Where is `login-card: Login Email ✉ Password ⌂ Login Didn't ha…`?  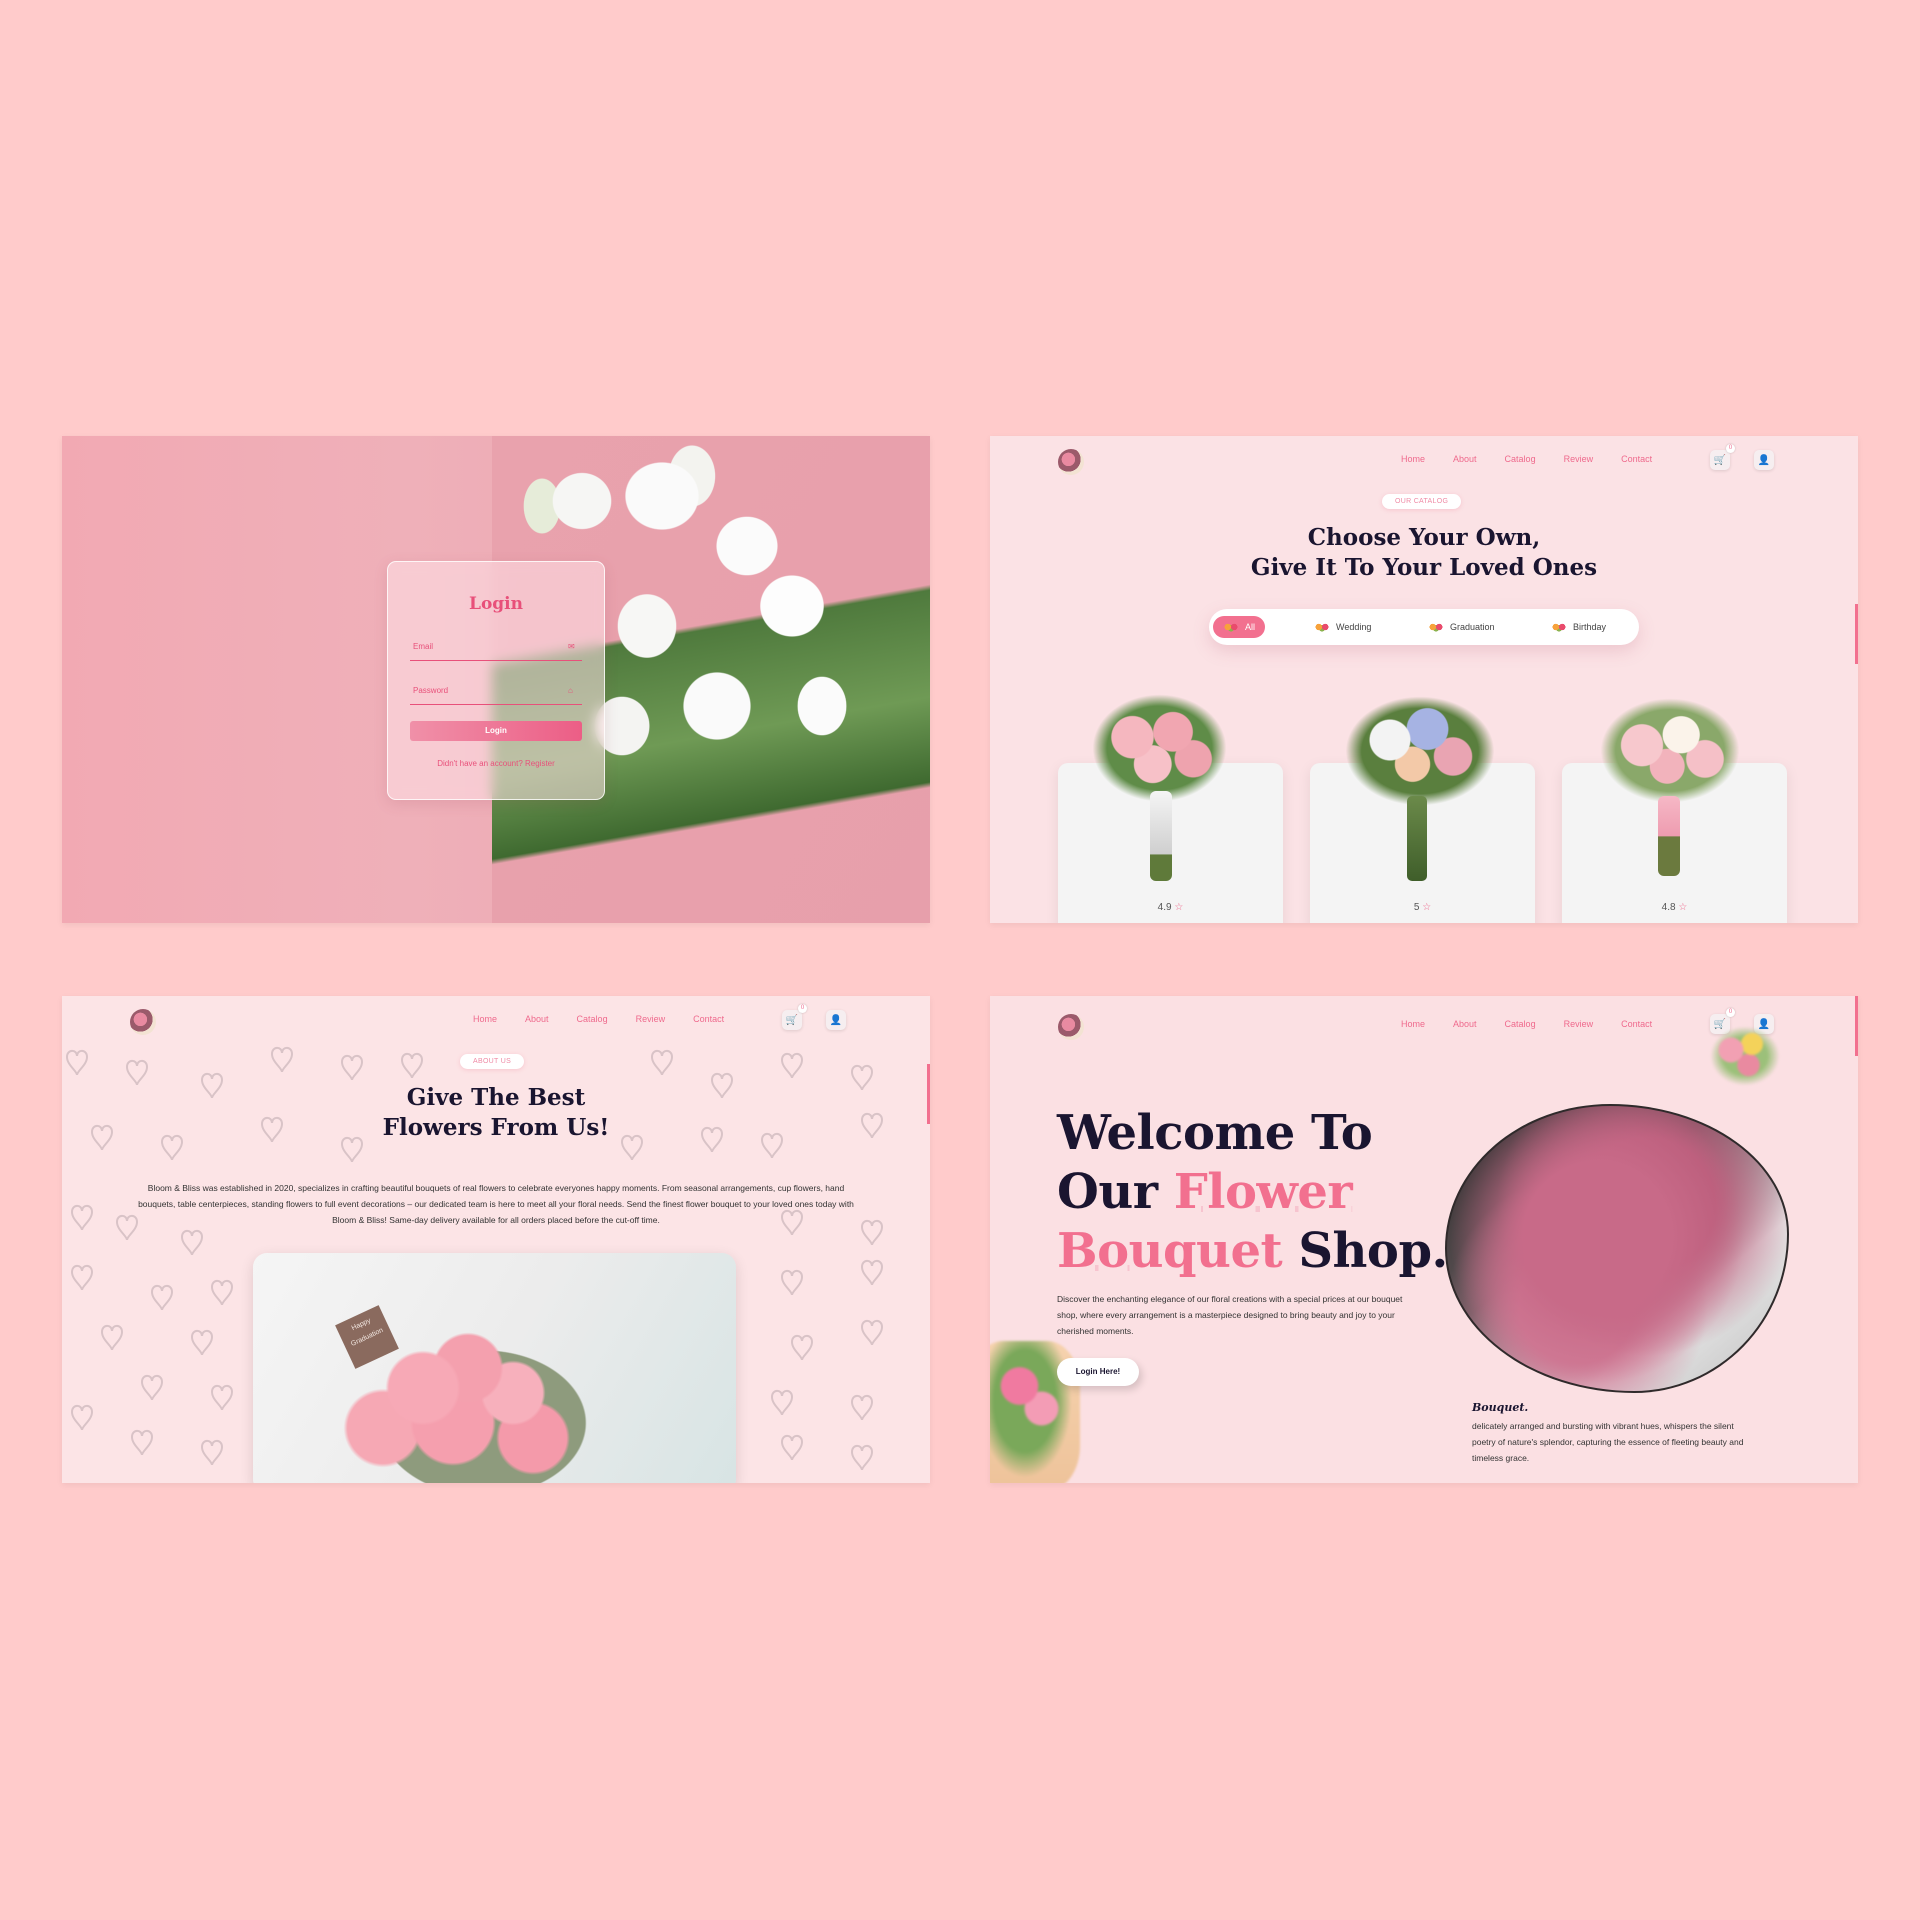
login-card: Login Email ✉ Password ⌂ Login Didn't ha… is located at coordinates (496, 680).